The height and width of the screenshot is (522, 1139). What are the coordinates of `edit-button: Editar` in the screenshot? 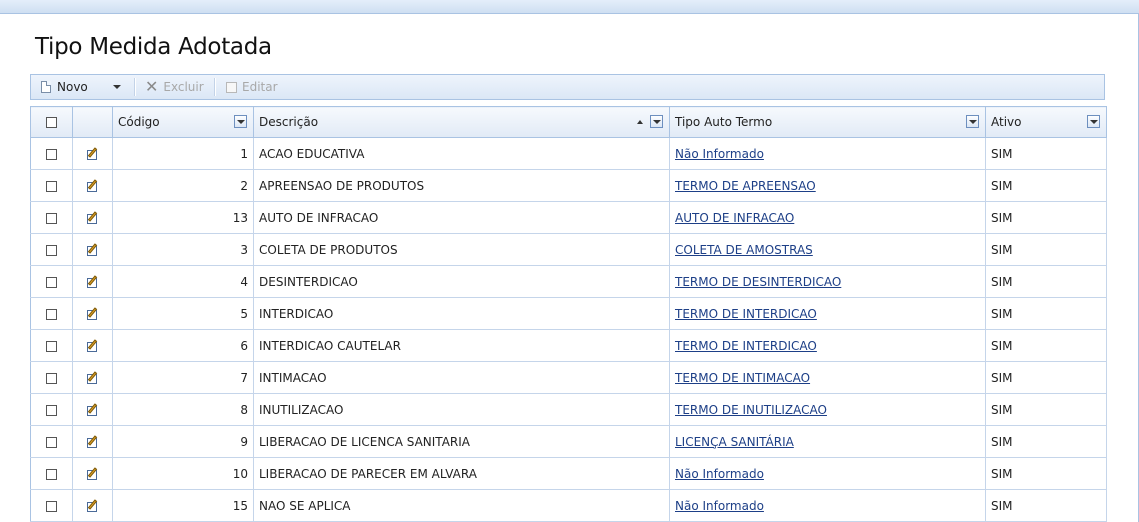 It's located at (252, 87).